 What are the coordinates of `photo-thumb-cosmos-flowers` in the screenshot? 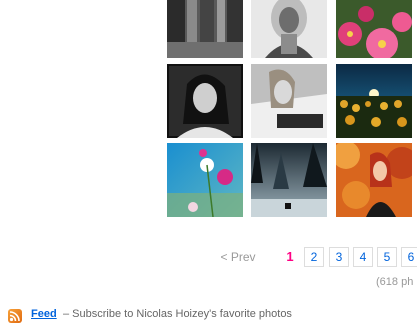 It's located at (205, 180).